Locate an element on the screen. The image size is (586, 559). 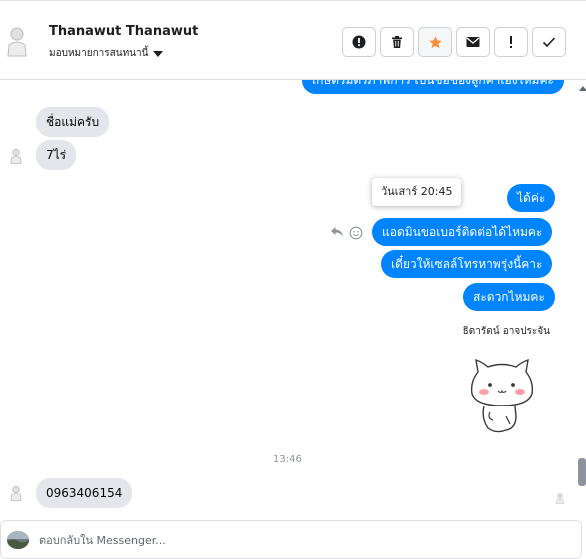
delete-button is located at coordinates (397, 42).